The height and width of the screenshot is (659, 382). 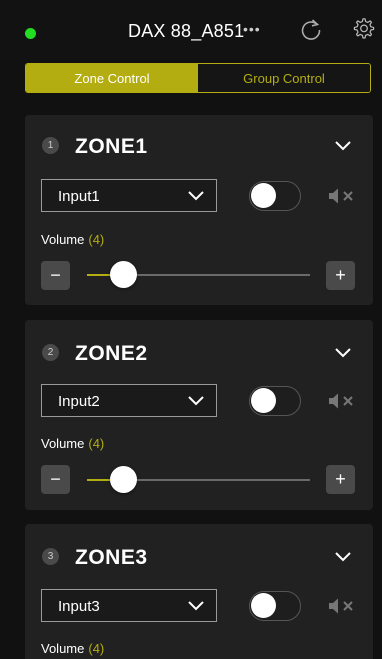 I want to click on zone-number-badge: 3, so click(x=50, y=556).